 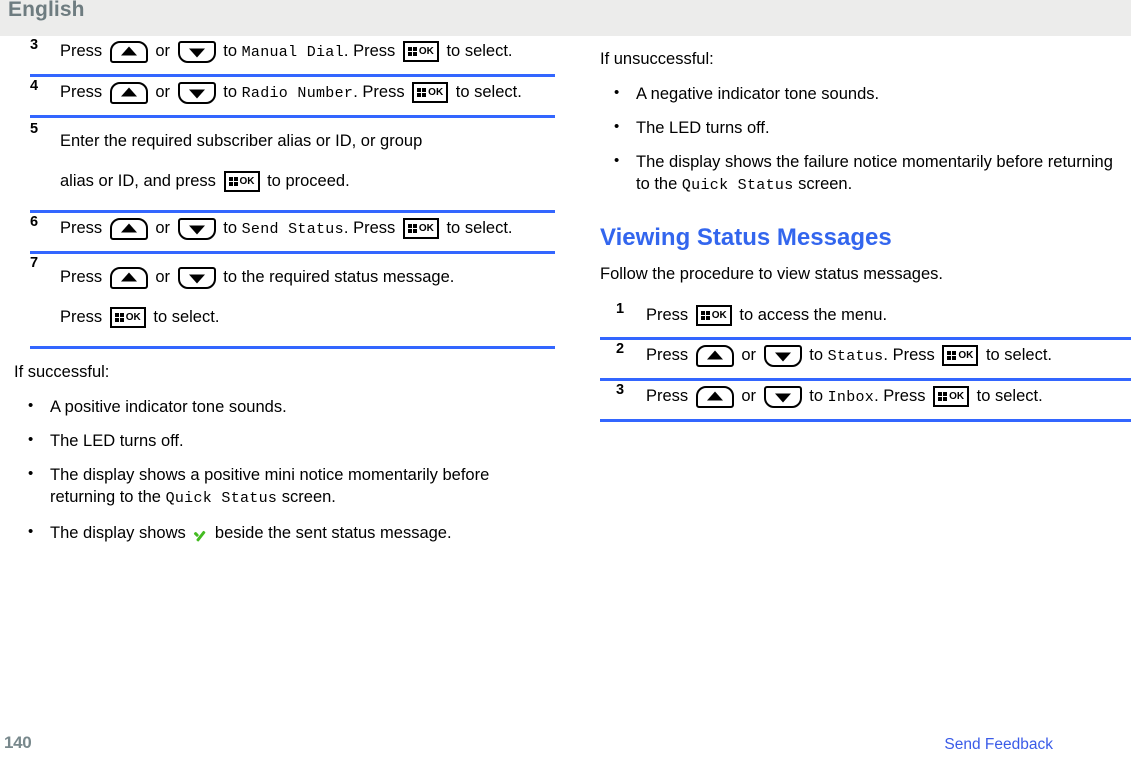 I want to click on page-footer: 140 Send Feedback, so click(x=565, y=745).